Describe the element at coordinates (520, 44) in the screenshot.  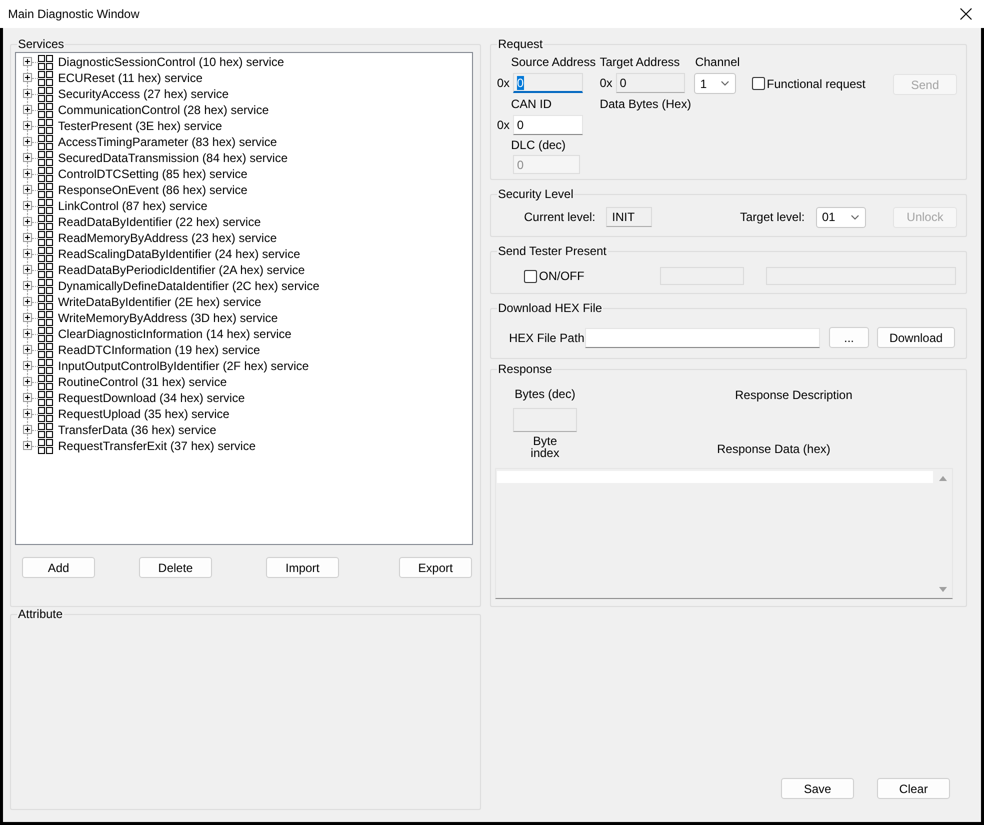
I see `group-title: Request` at that location.